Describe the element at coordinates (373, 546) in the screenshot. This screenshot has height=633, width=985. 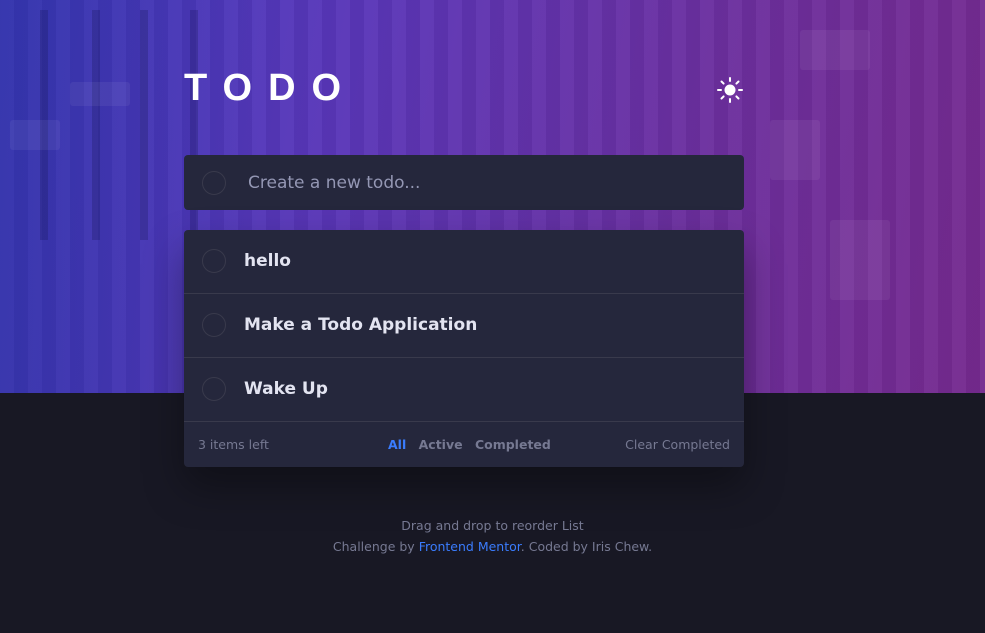
I see `attribution-prefix: Challenge by` at that location.